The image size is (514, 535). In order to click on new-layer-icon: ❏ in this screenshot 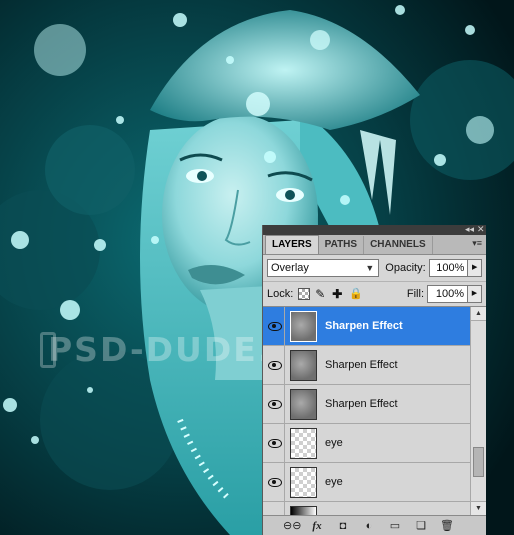, I will do `click(421, 526)`.